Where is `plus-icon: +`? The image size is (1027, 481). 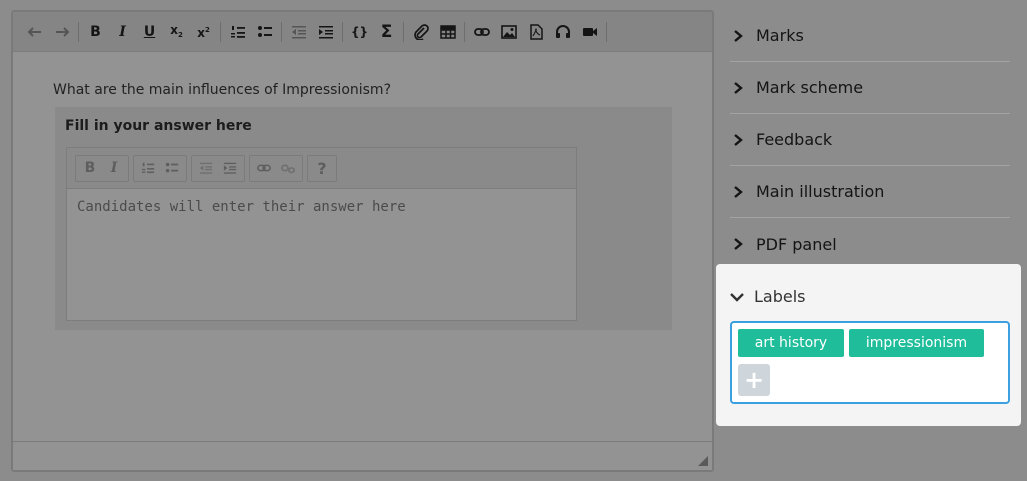 plus-icon: + is located at coordinates (754, 380).